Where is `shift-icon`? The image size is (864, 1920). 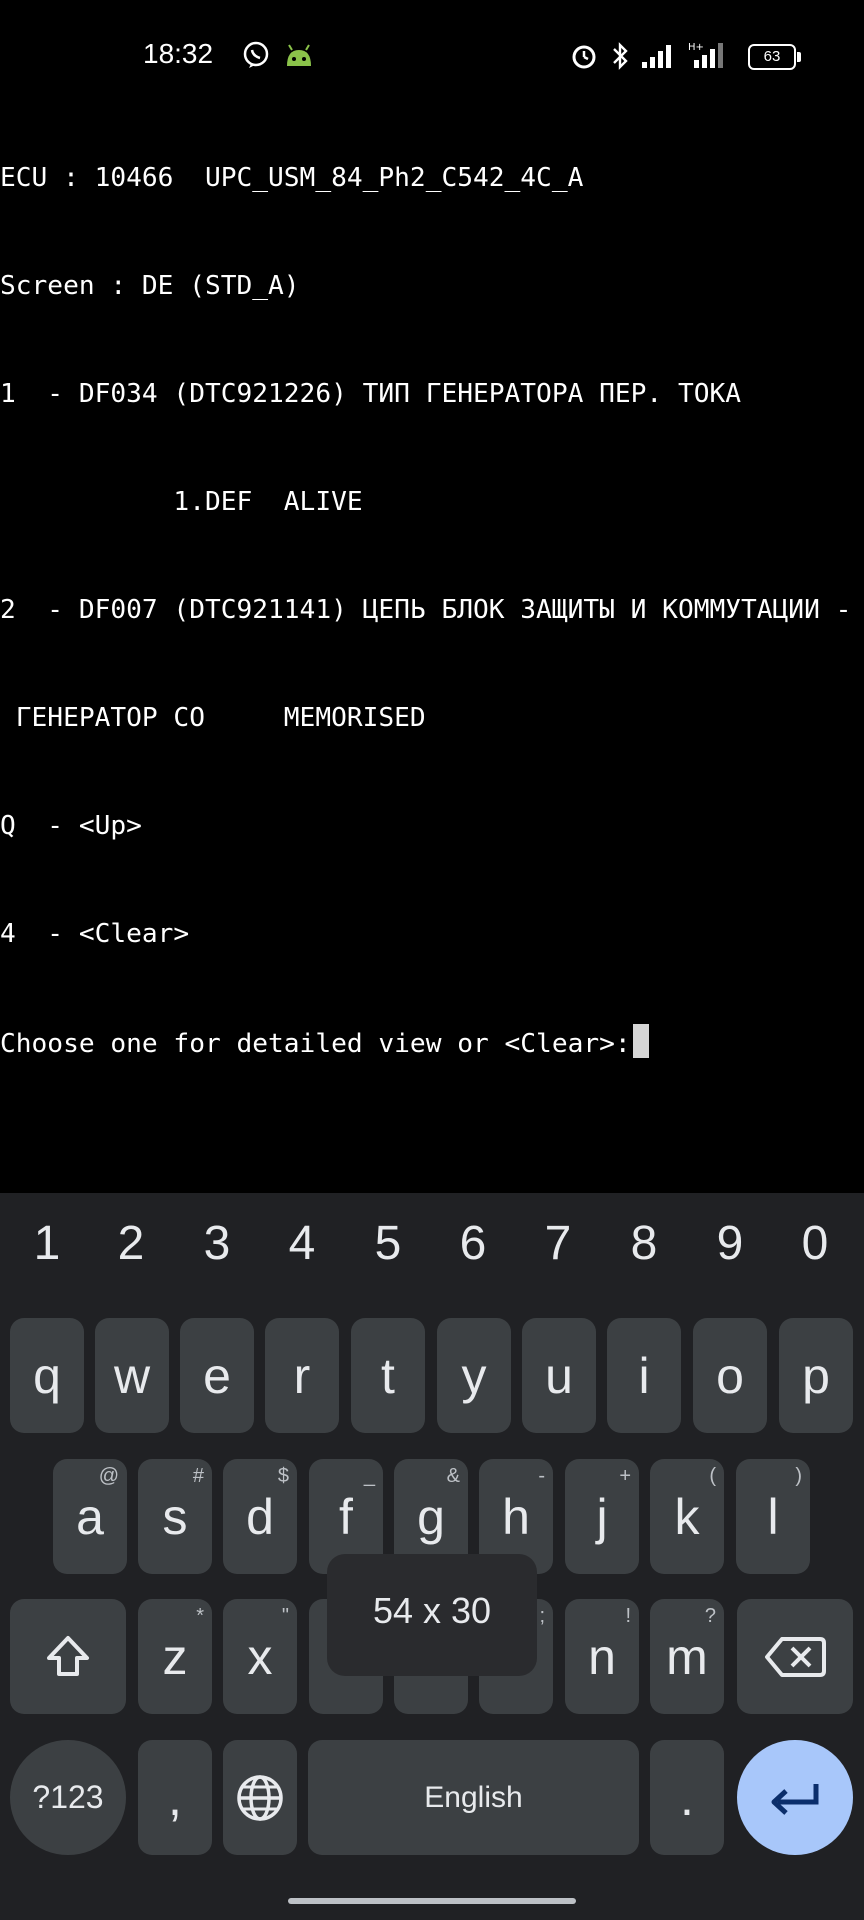 shift-icon is located at coordinates (68, 1655).